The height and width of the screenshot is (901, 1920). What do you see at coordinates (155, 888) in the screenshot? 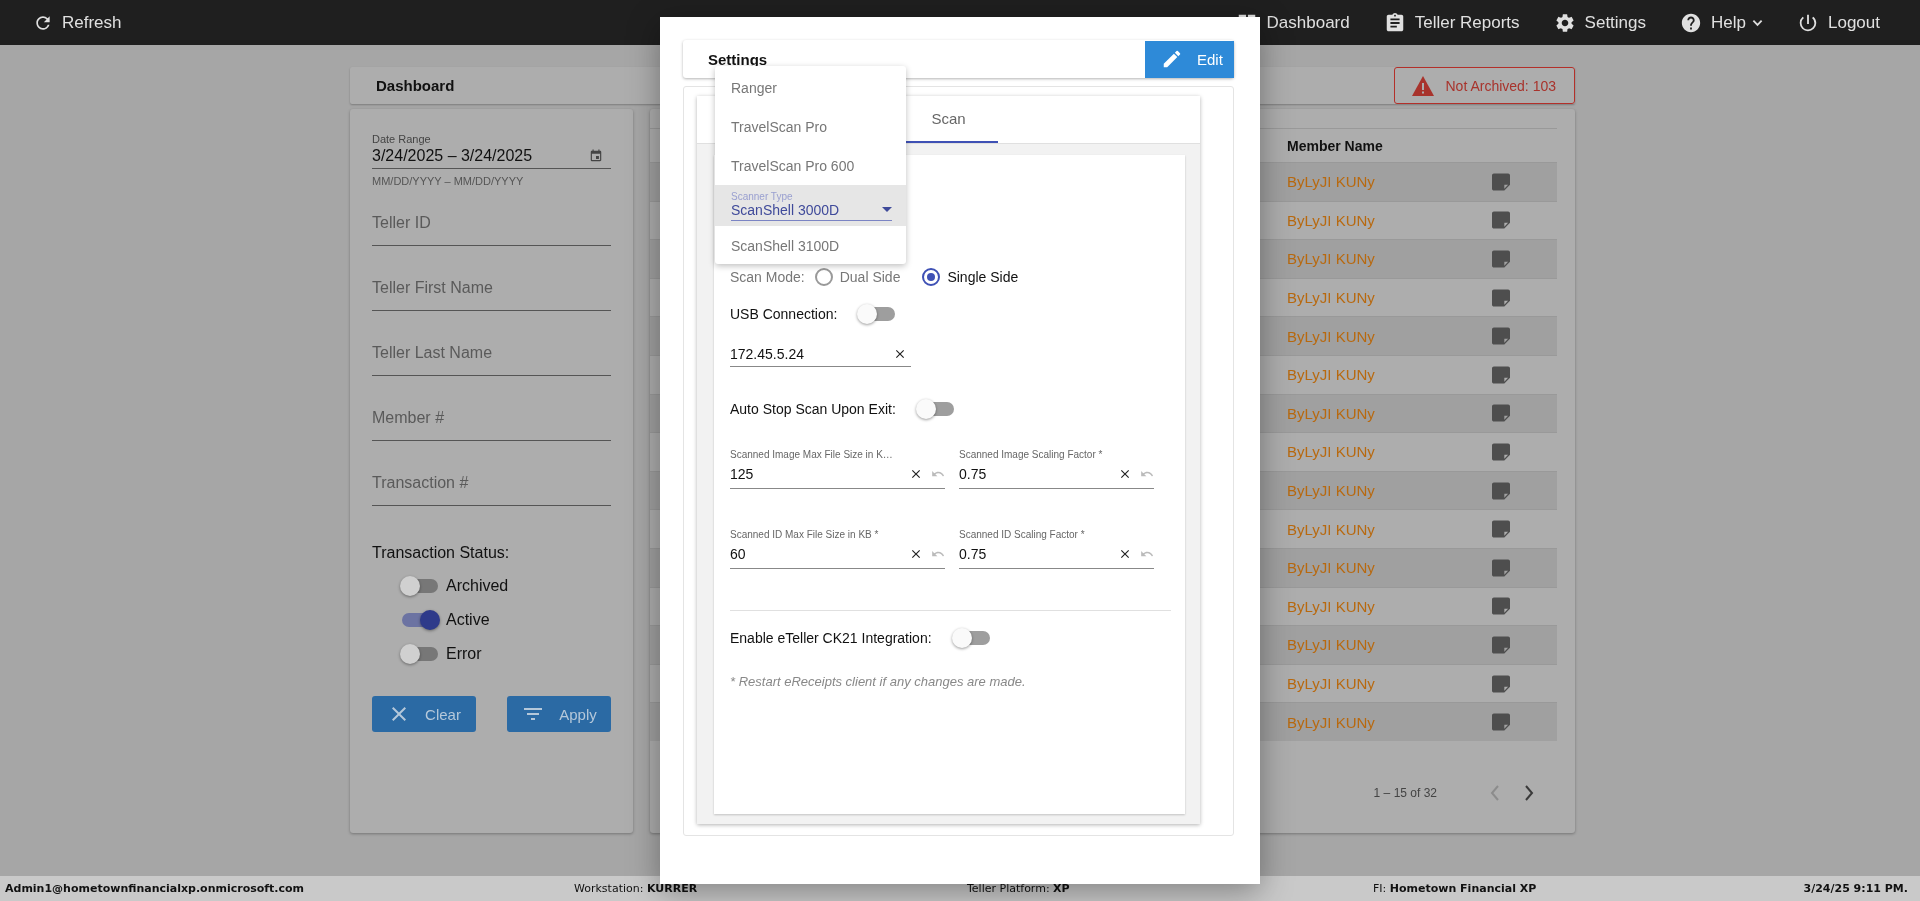
I see `user-email: Admin1@hometownfinancialxp.onmicrosoft.com` at bounding box center [155, 888].